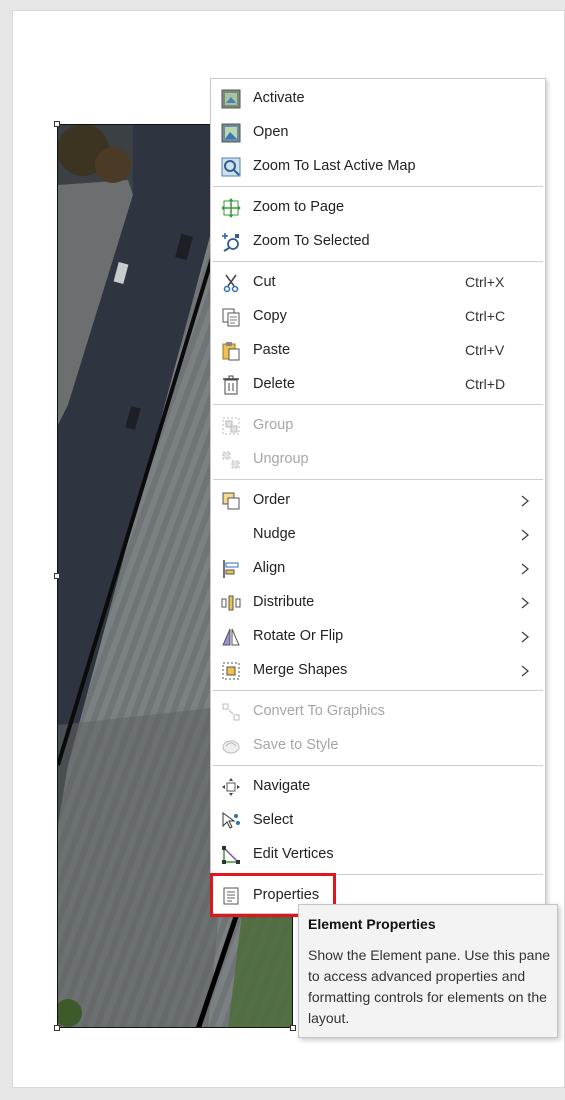  What do you see at coordinates (378, 821) in the screenshot?
I see `menu-item-select: Select` at bounding box center [378, 821].